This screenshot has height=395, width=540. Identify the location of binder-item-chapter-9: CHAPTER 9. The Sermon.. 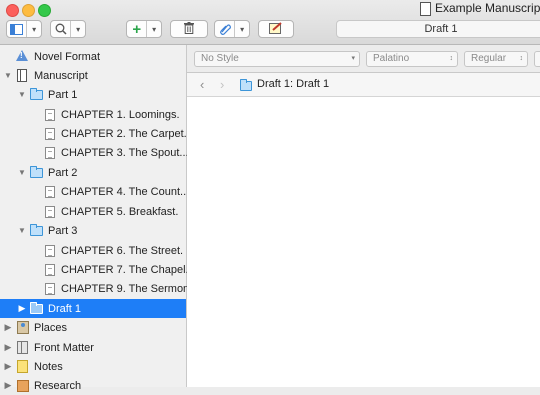
(96, 288).